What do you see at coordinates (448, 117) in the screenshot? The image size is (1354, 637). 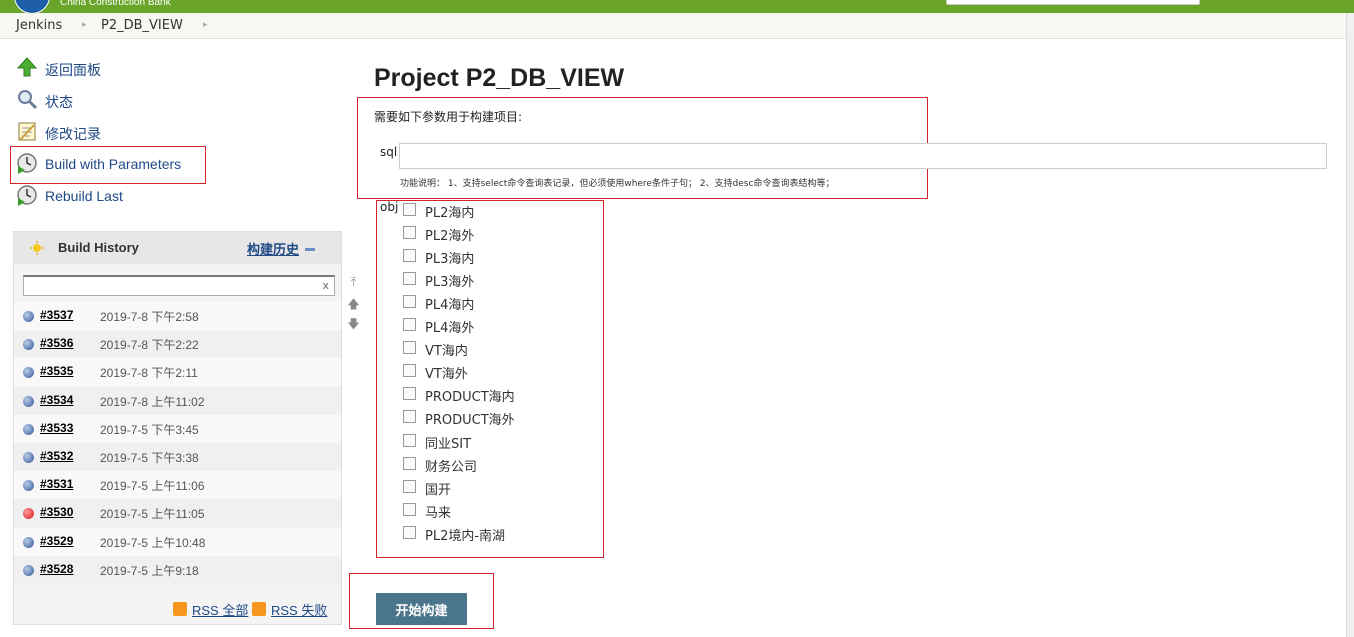 I see `parameters-description: 需要如下参数用于构建项目:` at bounding box center [448, 117].